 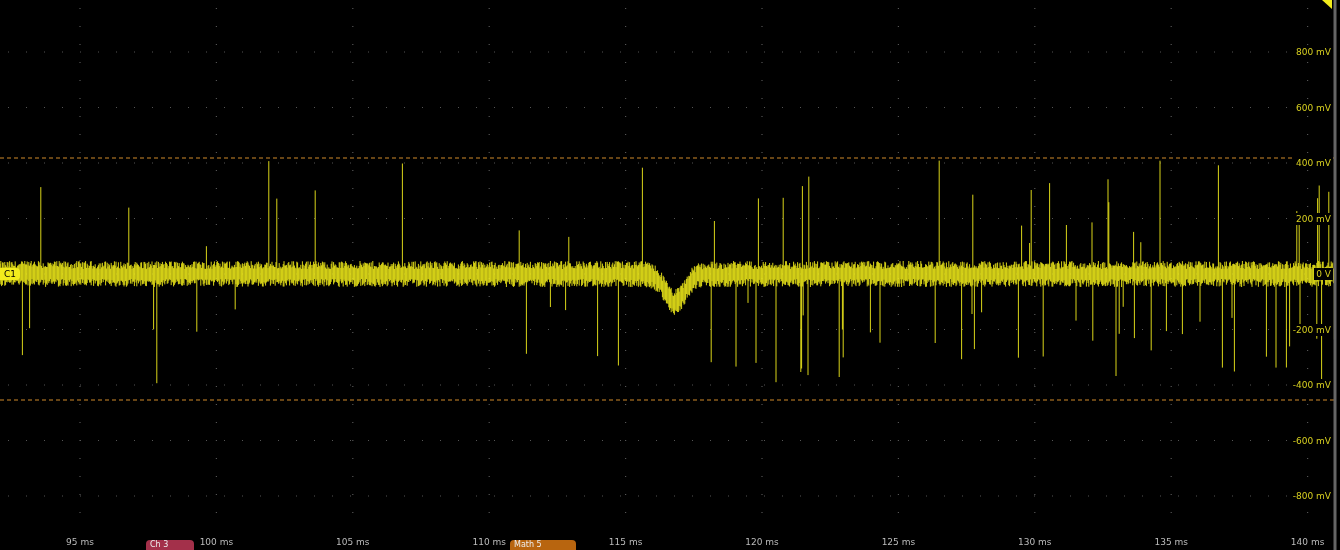 What do you see at coordinates (1313, 107) in the screenshot?
I see `y-axis-label: 600 mV` at bounding box center [1313, 107].